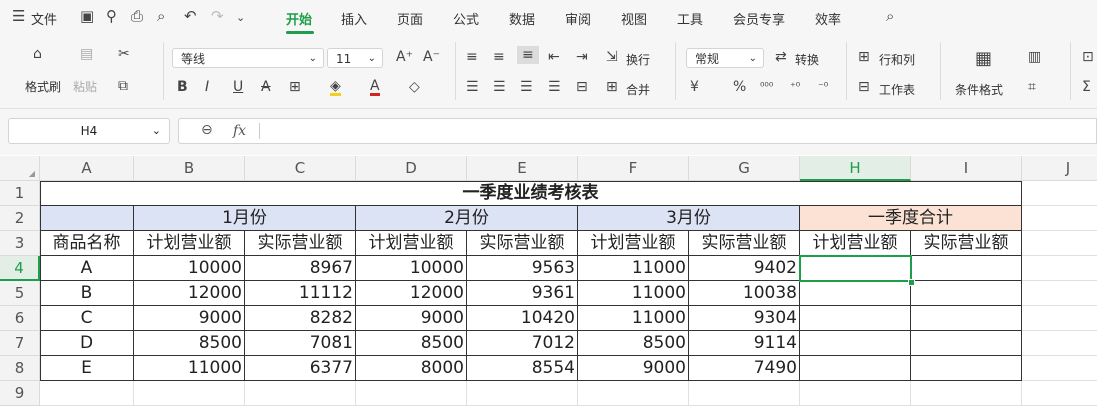  Describe the element at coordinates (522, 18) in the screenshot. I see `tab-data: 数据` at that location.